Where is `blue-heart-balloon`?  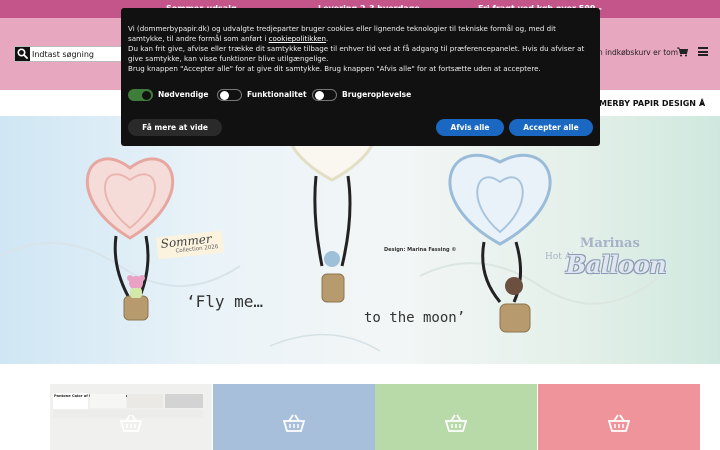
blue-heart-balloon is located at coordinates (500, 243).